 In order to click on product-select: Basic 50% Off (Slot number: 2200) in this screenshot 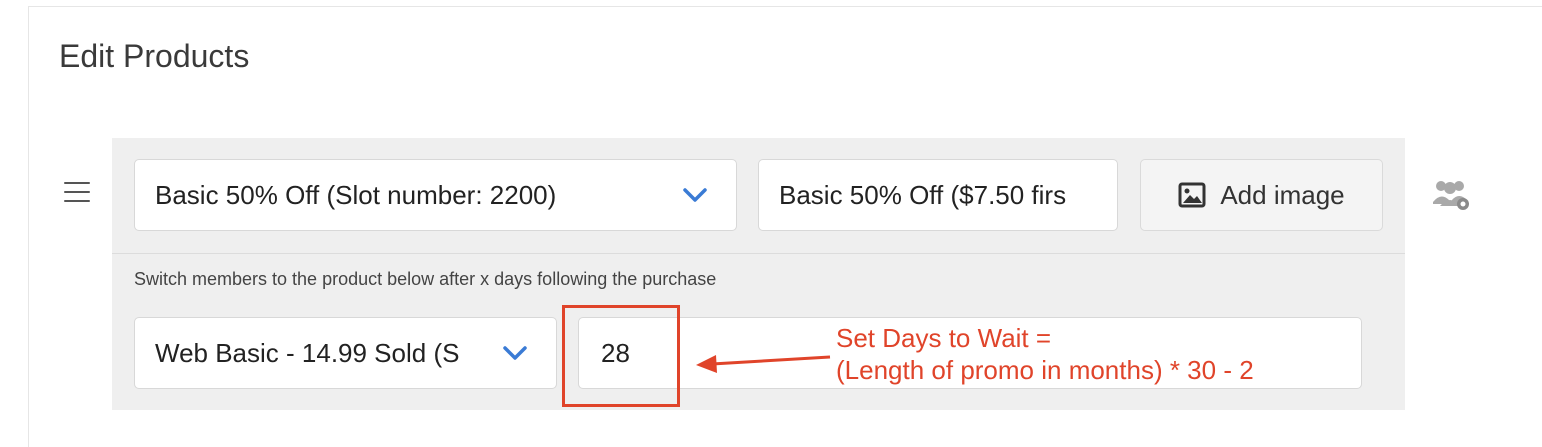, I will do `click(435, 195)`.